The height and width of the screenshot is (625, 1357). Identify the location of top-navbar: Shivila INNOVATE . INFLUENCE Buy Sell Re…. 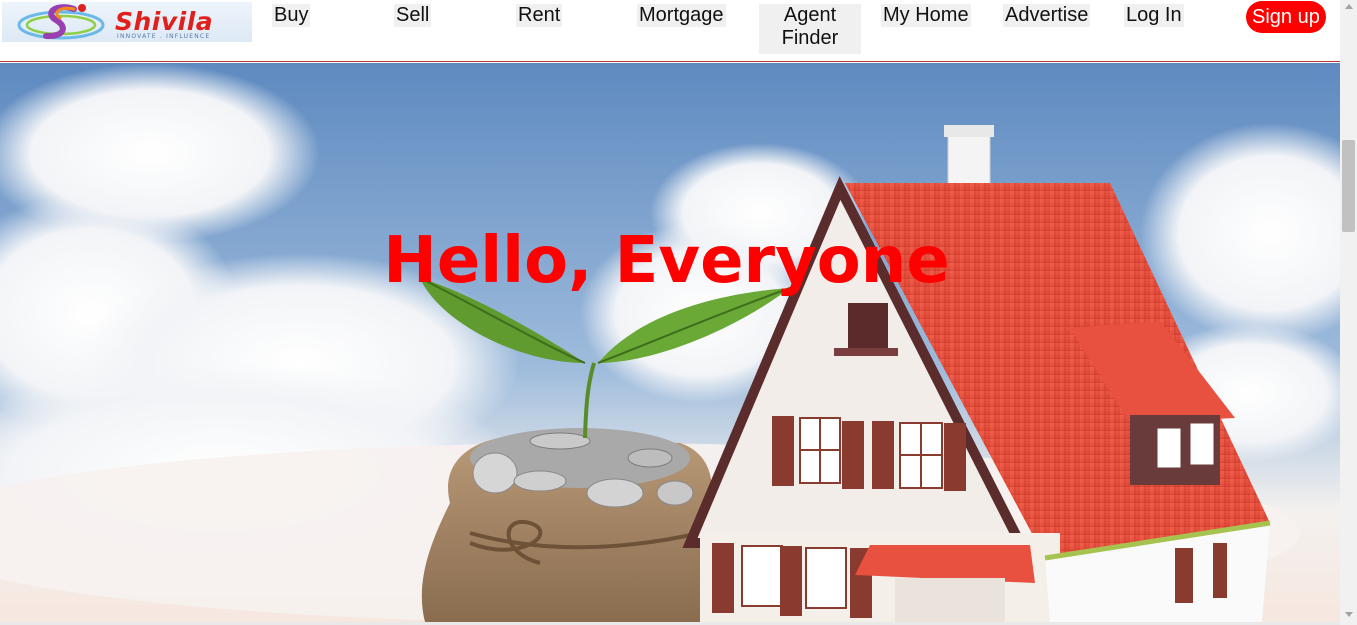
(670, 31).